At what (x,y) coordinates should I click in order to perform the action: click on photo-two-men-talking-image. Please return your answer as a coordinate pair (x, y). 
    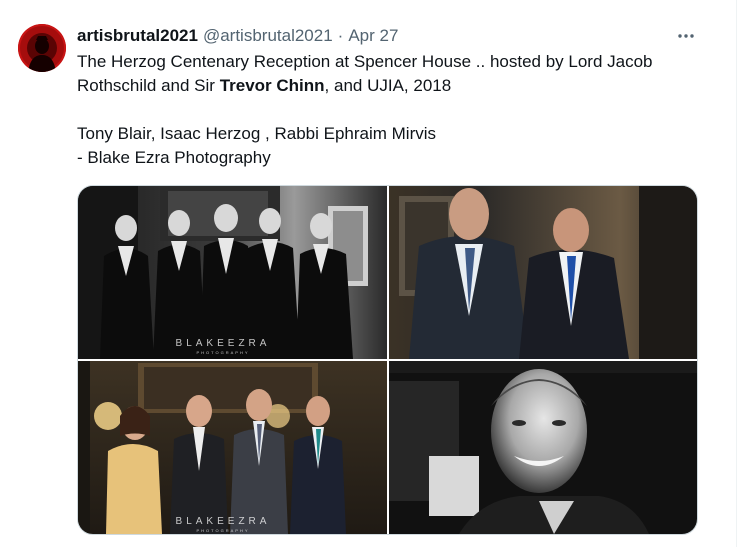
    Looking at the image, I should click on (543, 272).